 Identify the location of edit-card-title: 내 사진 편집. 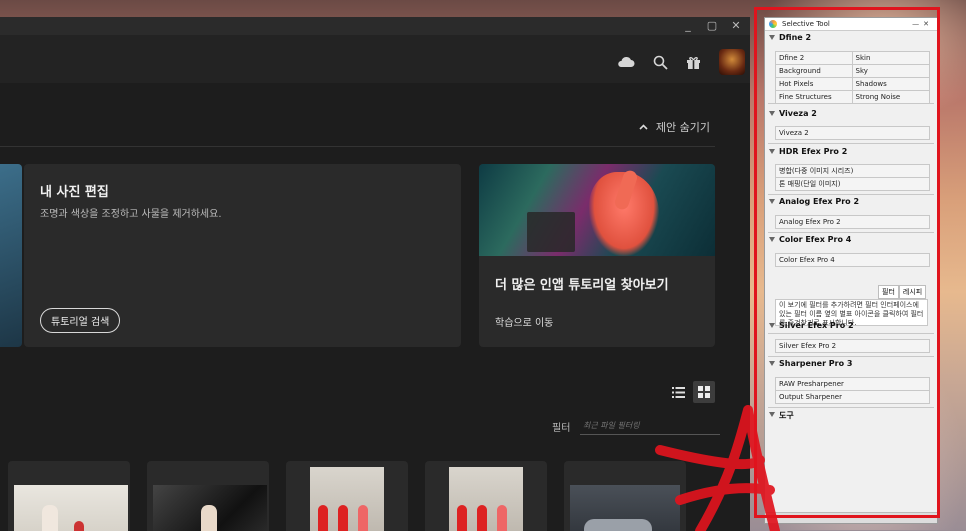
(74, 192).